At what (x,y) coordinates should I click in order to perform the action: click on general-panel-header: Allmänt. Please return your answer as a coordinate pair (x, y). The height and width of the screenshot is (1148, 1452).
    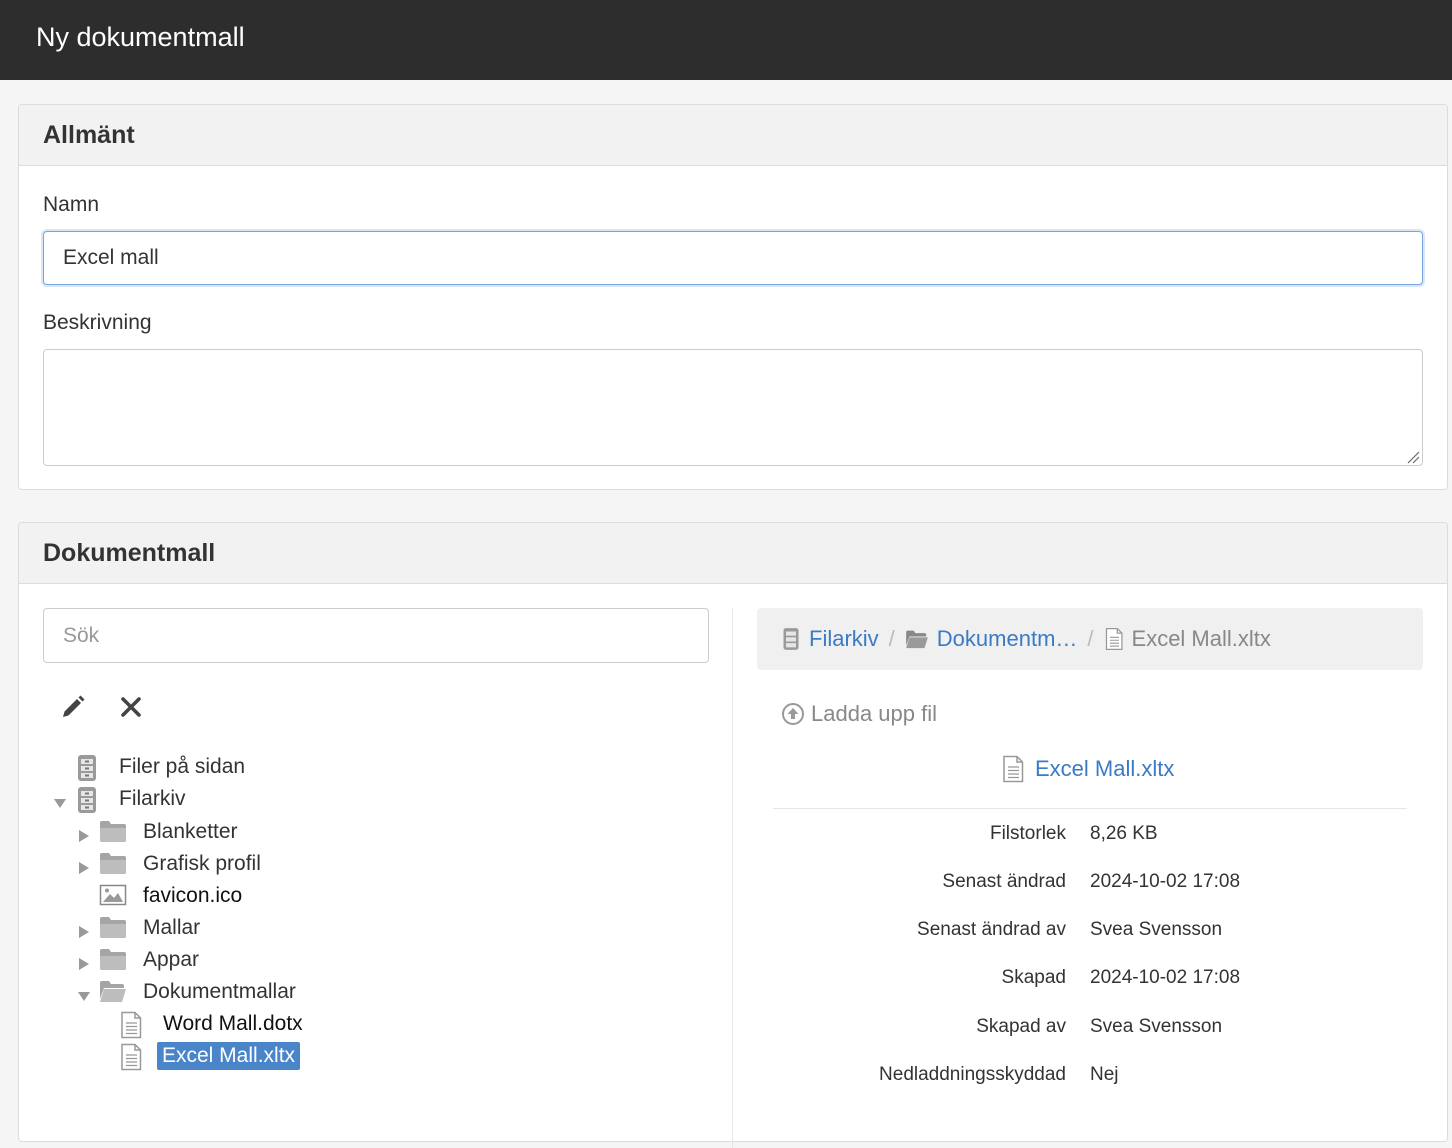
    Looking at the image, I should click on (733, 135).